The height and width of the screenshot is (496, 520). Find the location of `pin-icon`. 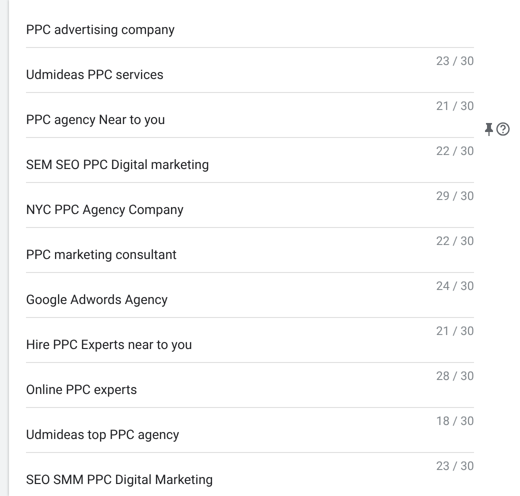

pin-icon is located at coordinates (489, 129).